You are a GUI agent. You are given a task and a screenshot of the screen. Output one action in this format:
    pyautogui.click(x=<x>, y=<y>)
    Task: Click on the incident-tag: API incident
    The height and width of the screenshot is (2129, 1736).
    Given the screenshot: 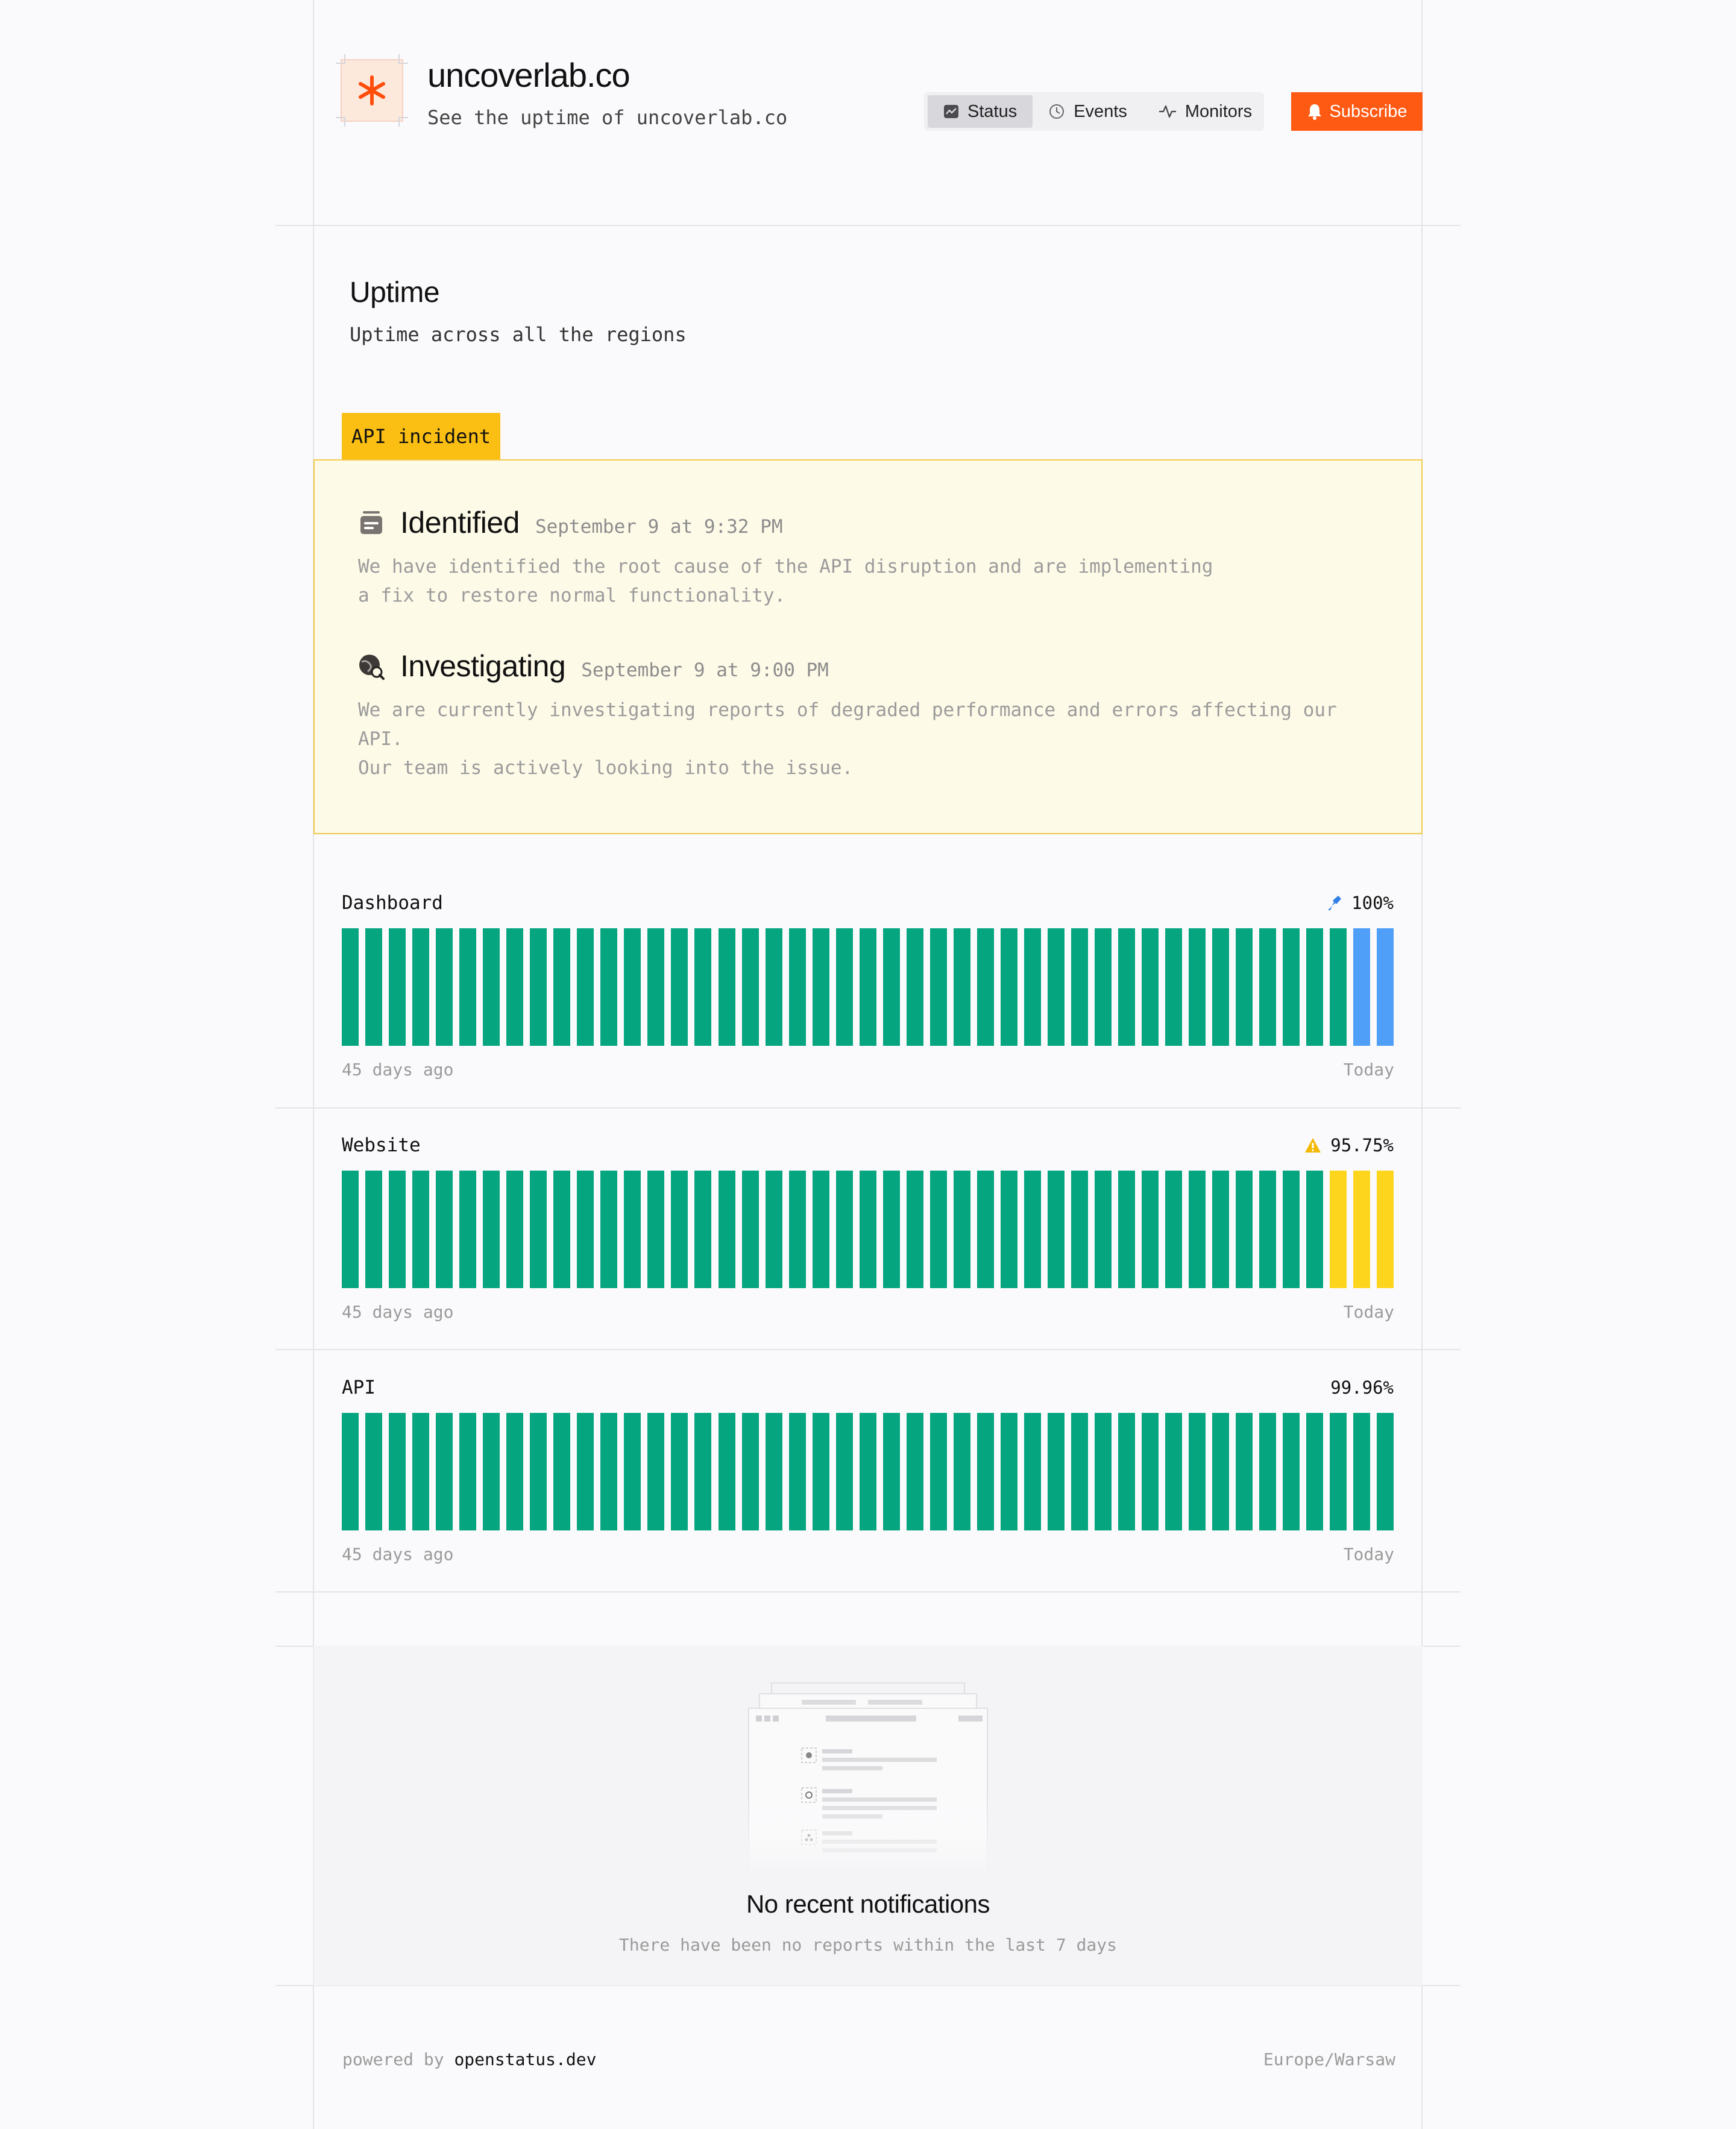 What is the action you would take?
    pyautogui.click(x=421, y=436)
    